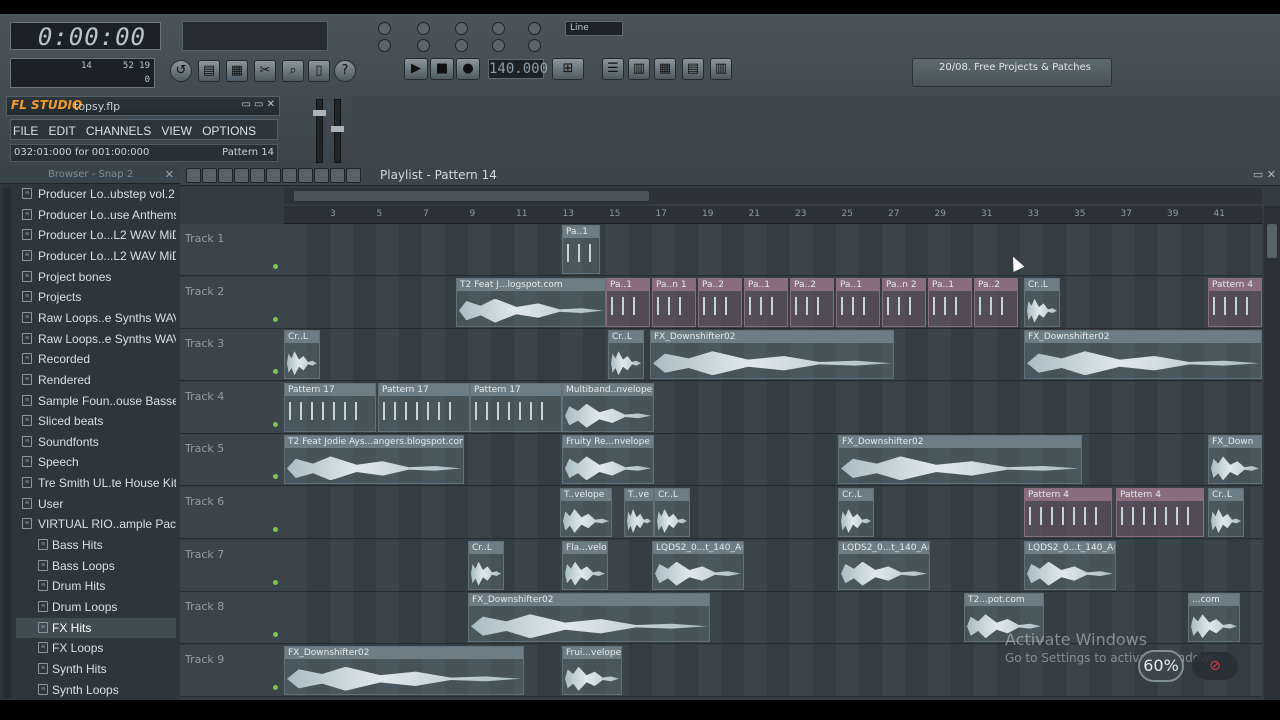  I want to click on browser-window-icon: ▤, so click(693, 69).